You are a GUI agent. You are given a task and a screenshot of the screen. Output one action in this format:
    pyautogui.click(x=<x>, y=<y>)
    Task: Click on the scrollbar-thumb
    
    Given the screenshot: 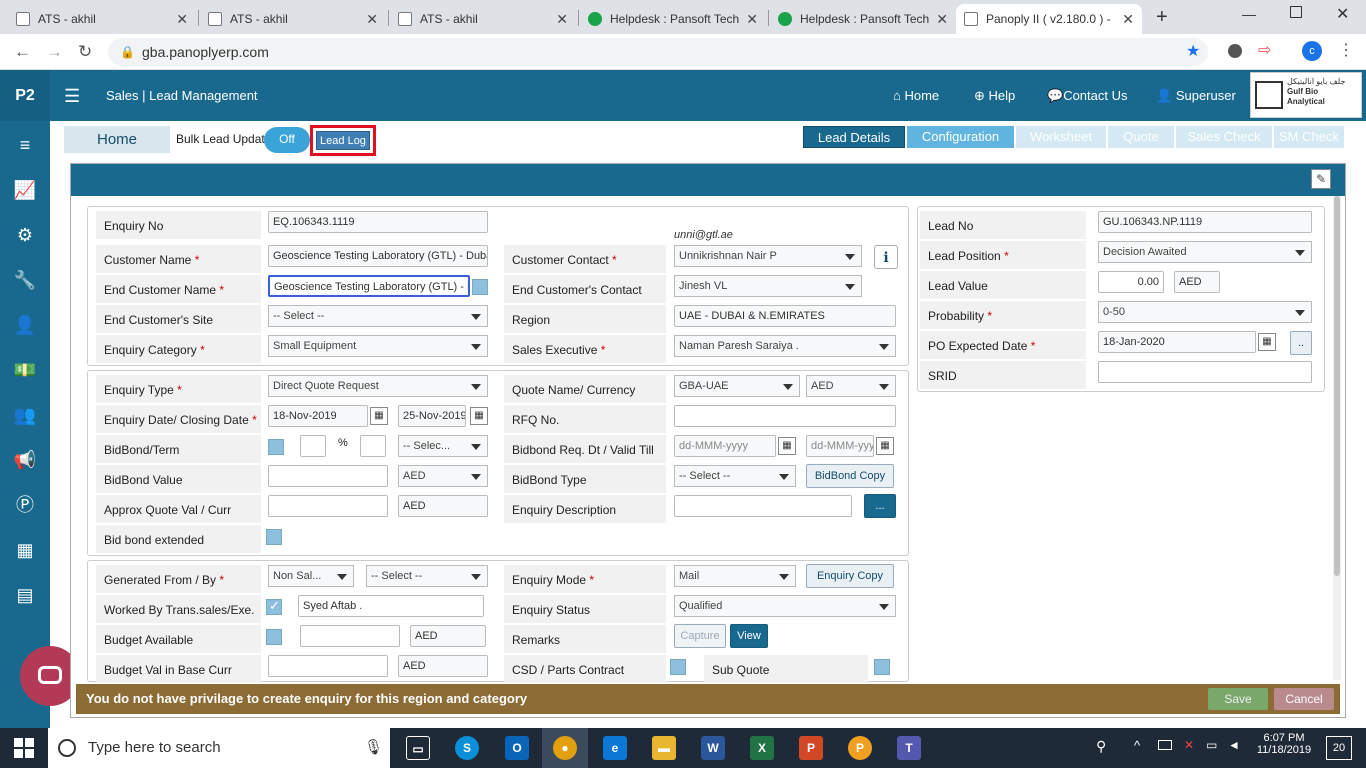 What is the action you would take?
    pyautogui.click(x=1337, y=386)
    